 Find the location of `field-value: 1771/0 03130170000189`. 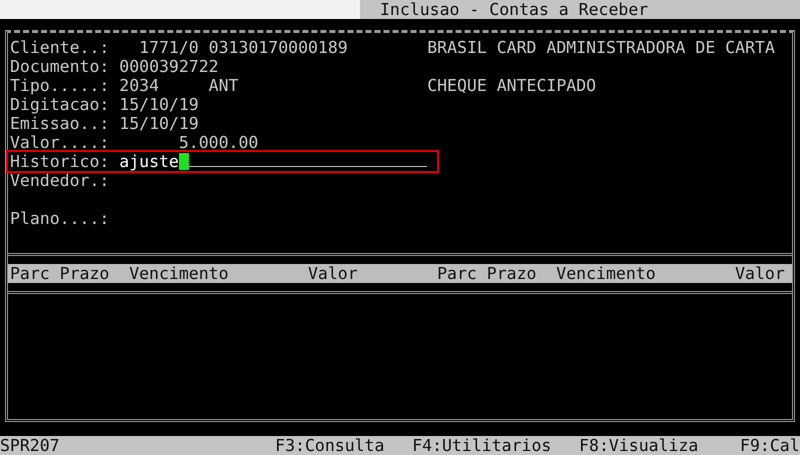

field-value: 1771/0 03130170000189 is located at coordinates (243, 47).